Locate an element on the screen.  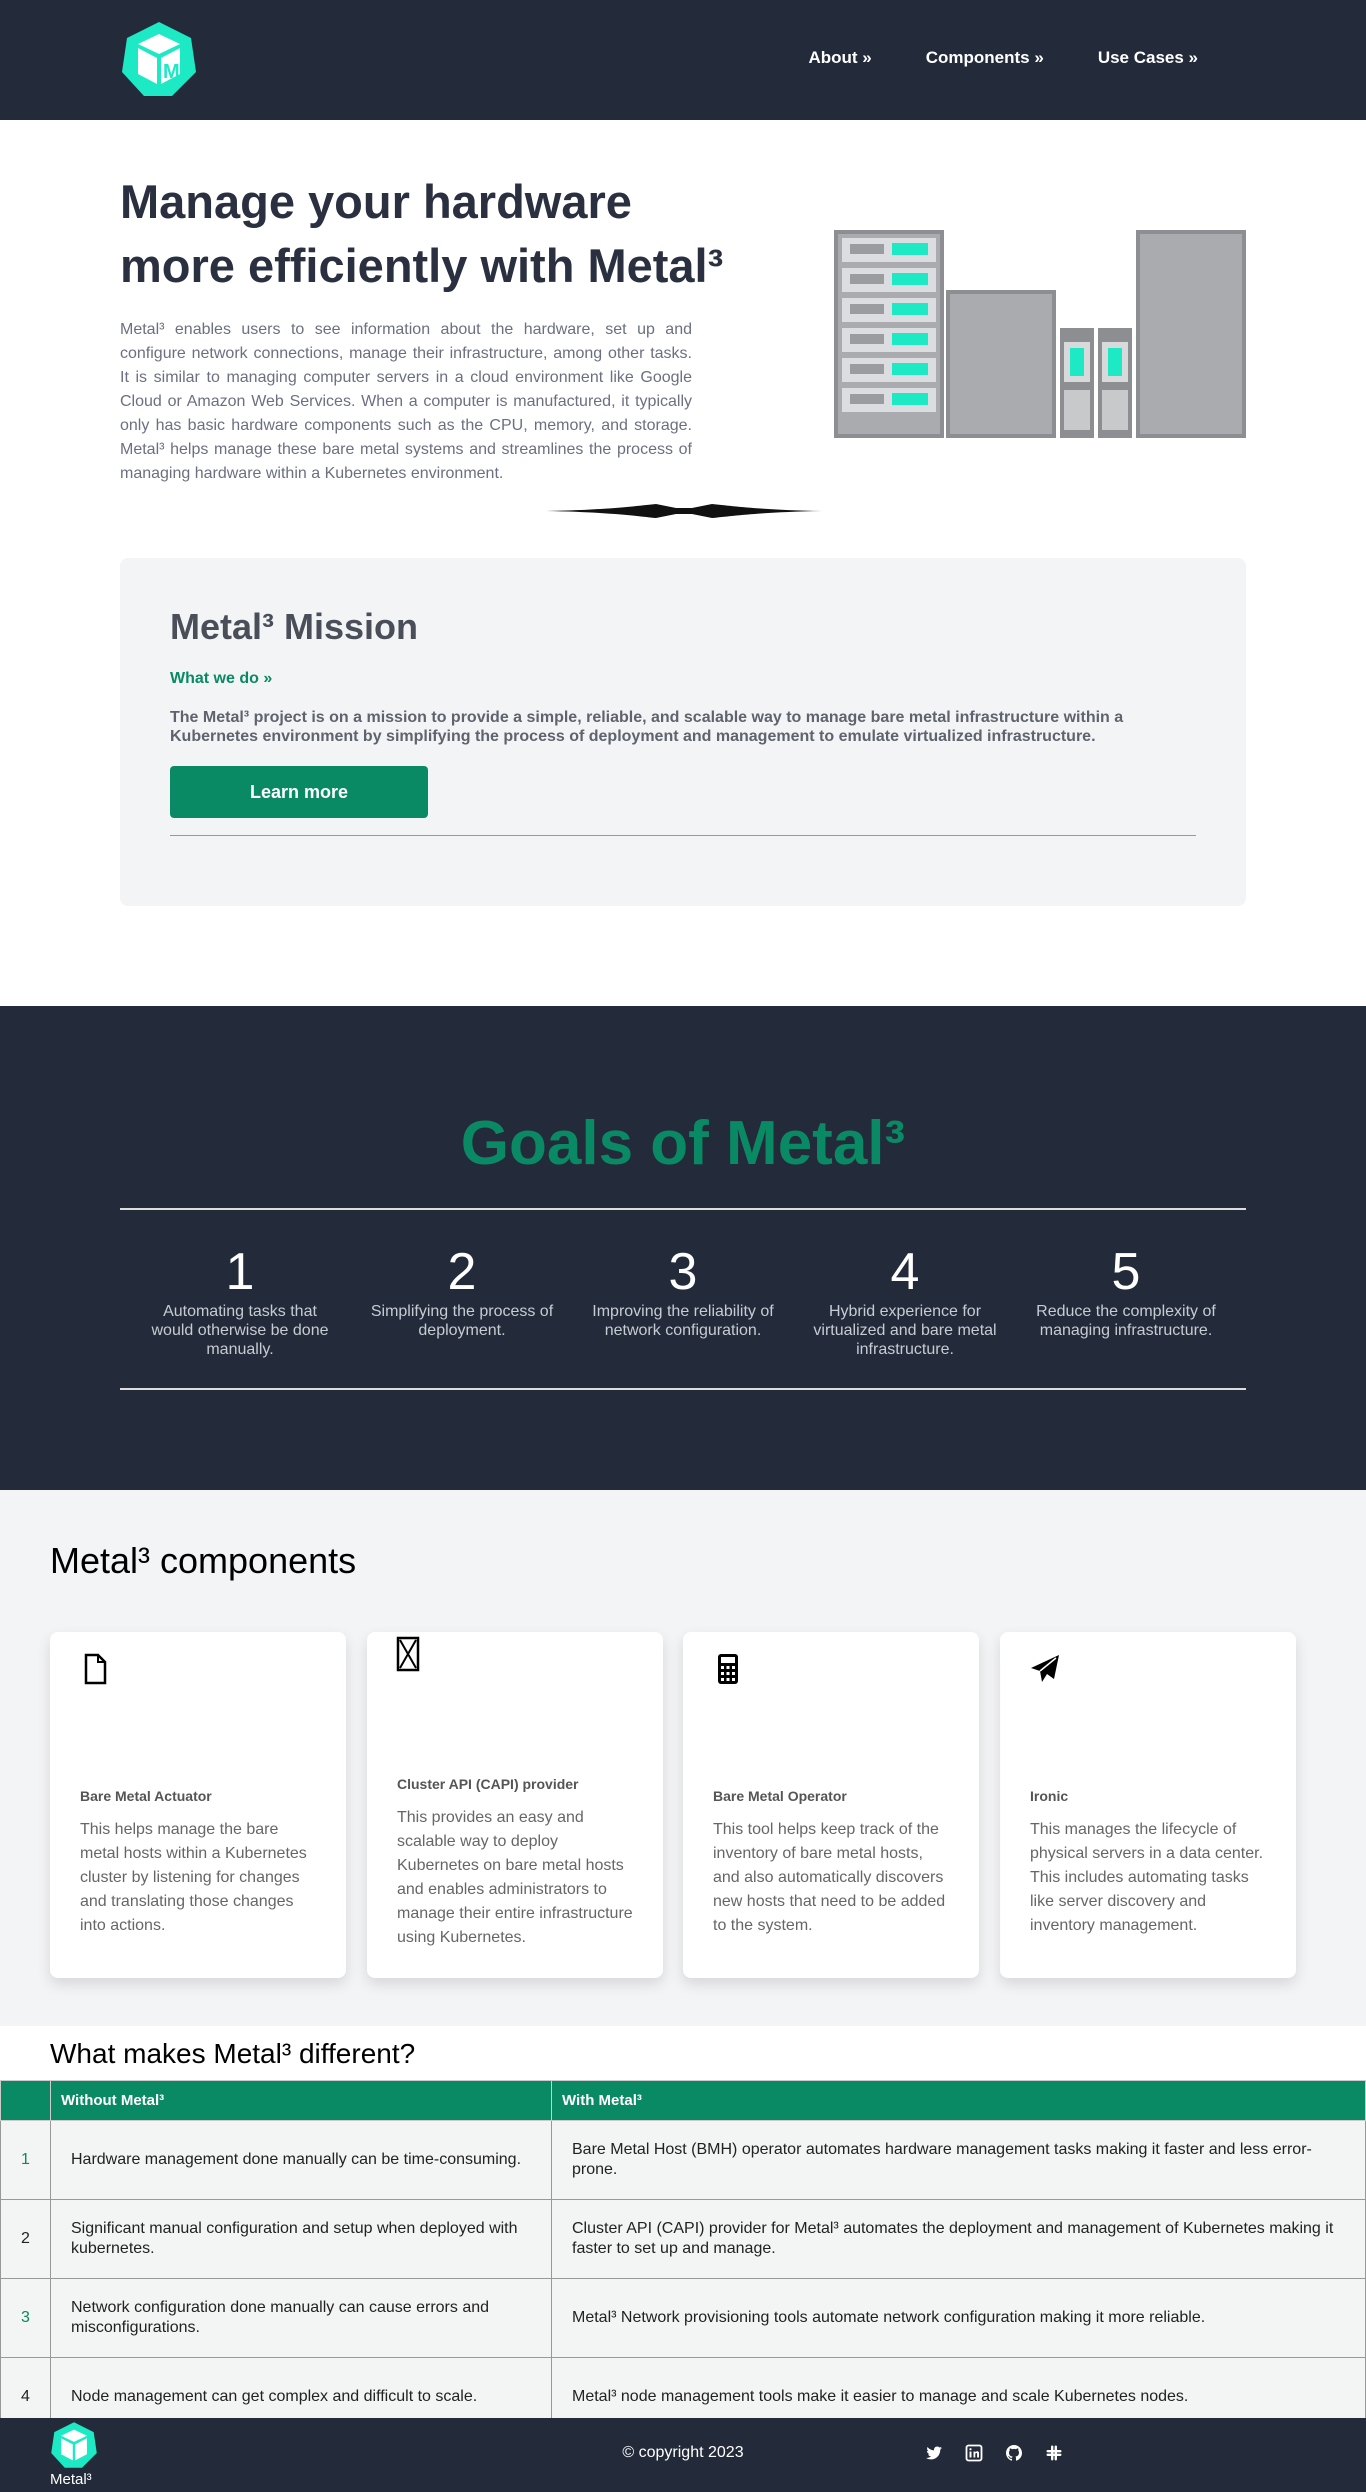
main-nav: About » Components » Use Cases » is located at coordinates (1003, 58).